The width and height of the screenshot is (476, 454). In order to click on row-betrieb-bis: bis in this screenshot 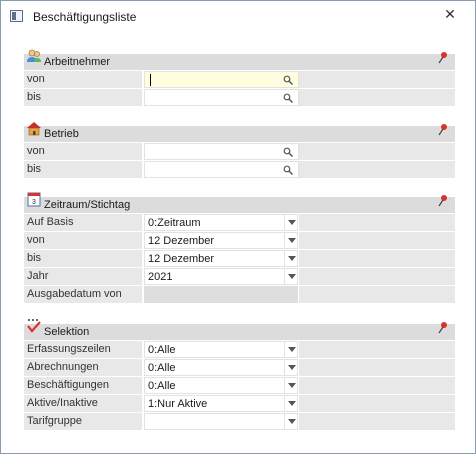, I will do `click(239, 170)`.